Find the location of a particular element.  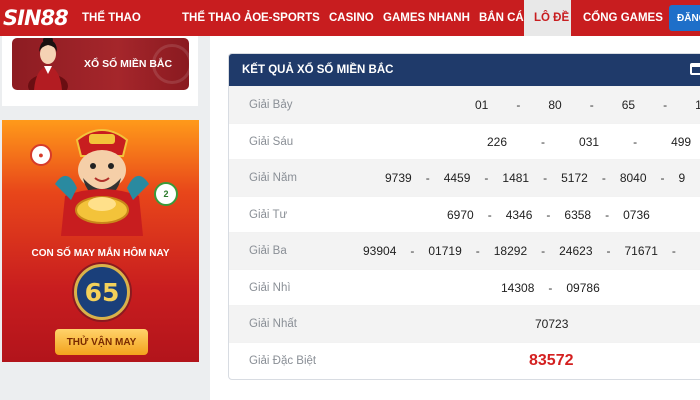

prize-numbers: 226 - 031 - 499 is located at coordinates (589, 142).